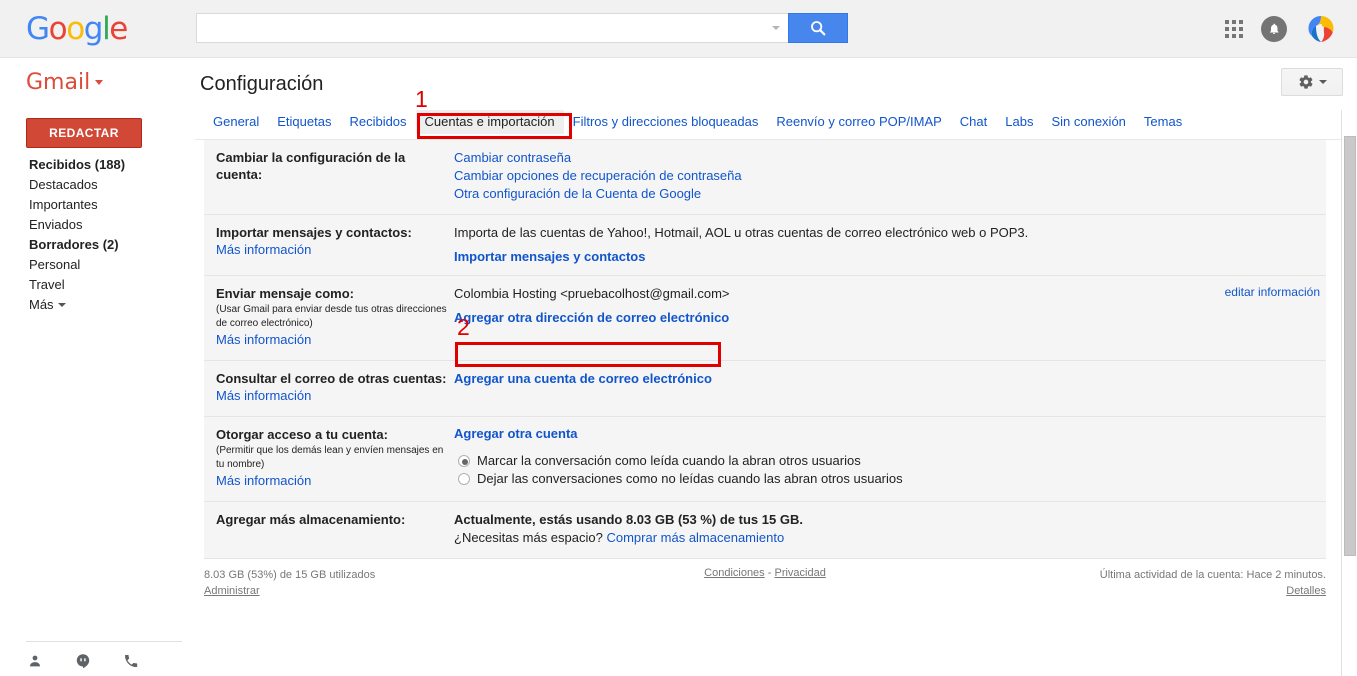 This screenshot has width=1357, height=676. Describe the element at coordinates (678, 84) in the screenshot. I see `app-header-bar: Gmail Configuración` at that location.